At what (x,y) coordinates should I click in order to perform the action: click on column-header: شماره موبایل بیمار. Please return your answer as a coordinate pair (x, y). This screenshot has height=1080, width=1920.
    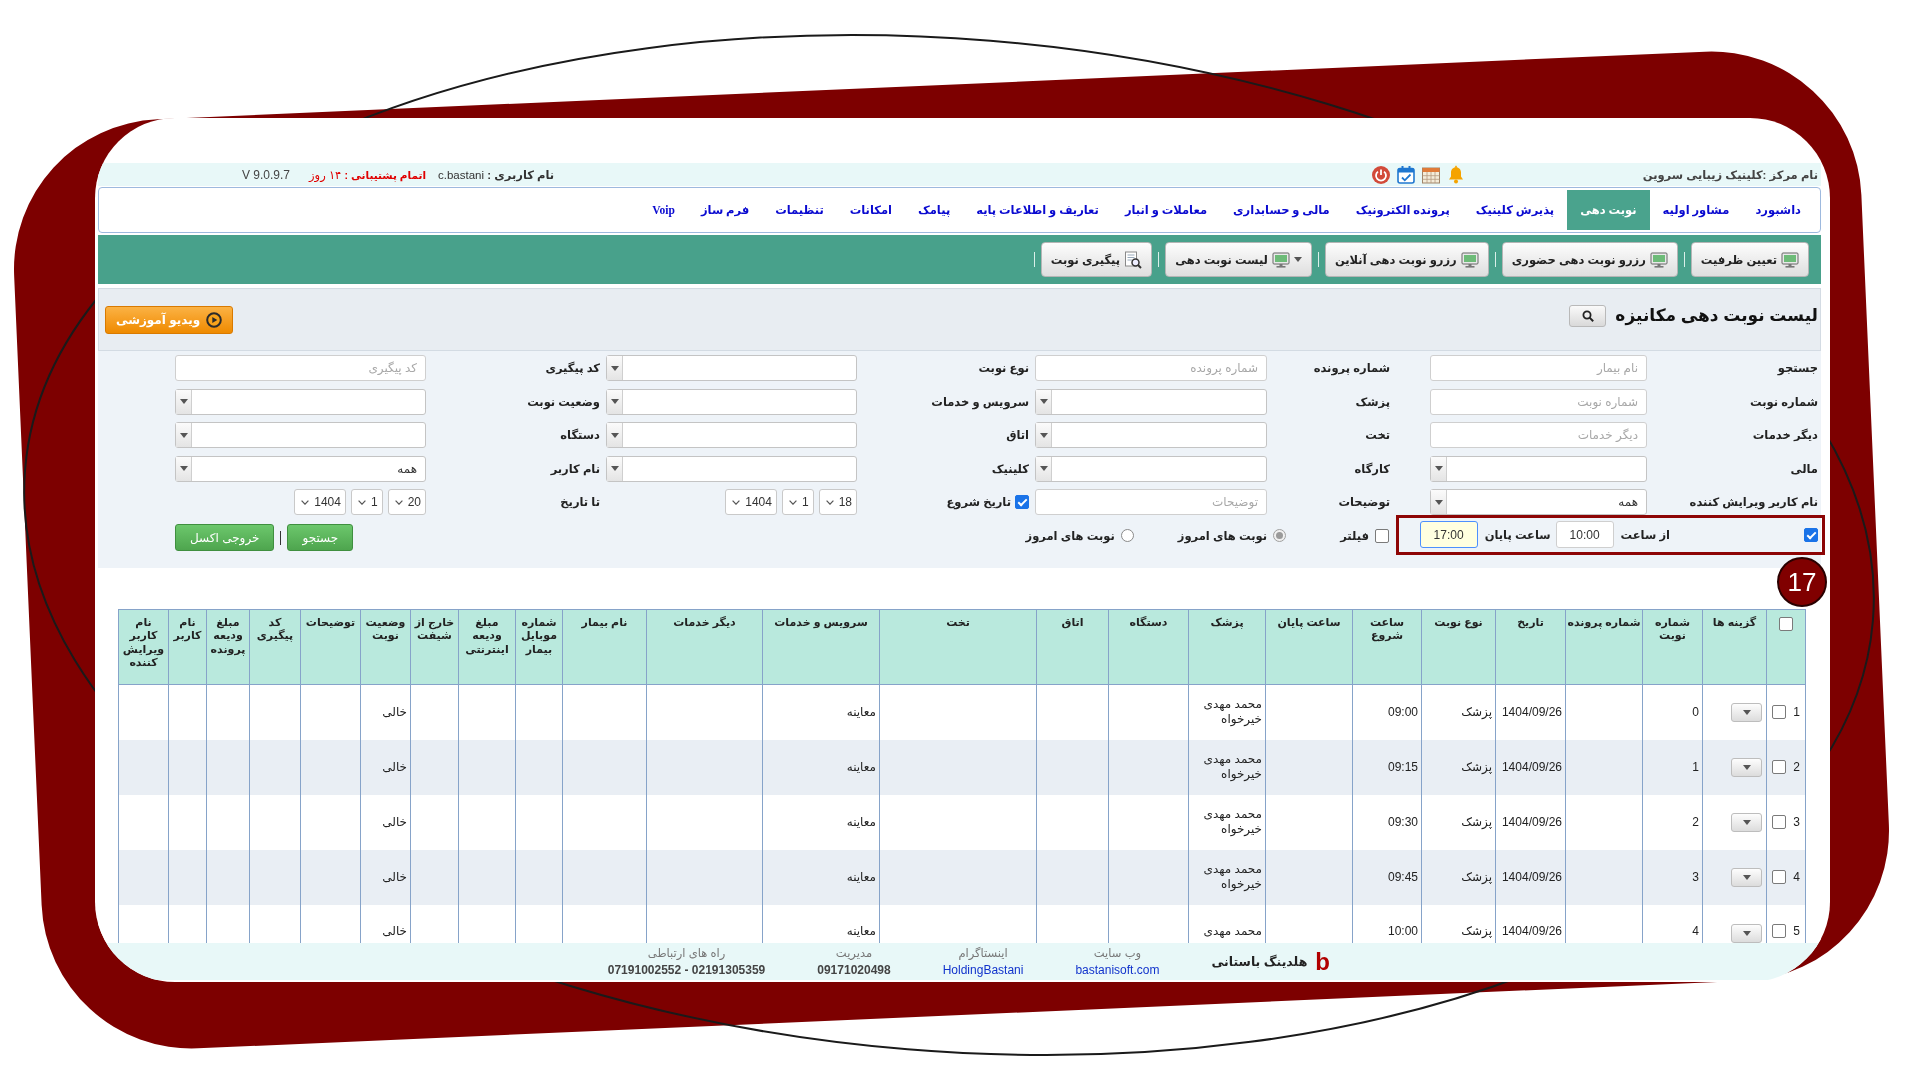
    Looking at the image, I should click on (539, 647).